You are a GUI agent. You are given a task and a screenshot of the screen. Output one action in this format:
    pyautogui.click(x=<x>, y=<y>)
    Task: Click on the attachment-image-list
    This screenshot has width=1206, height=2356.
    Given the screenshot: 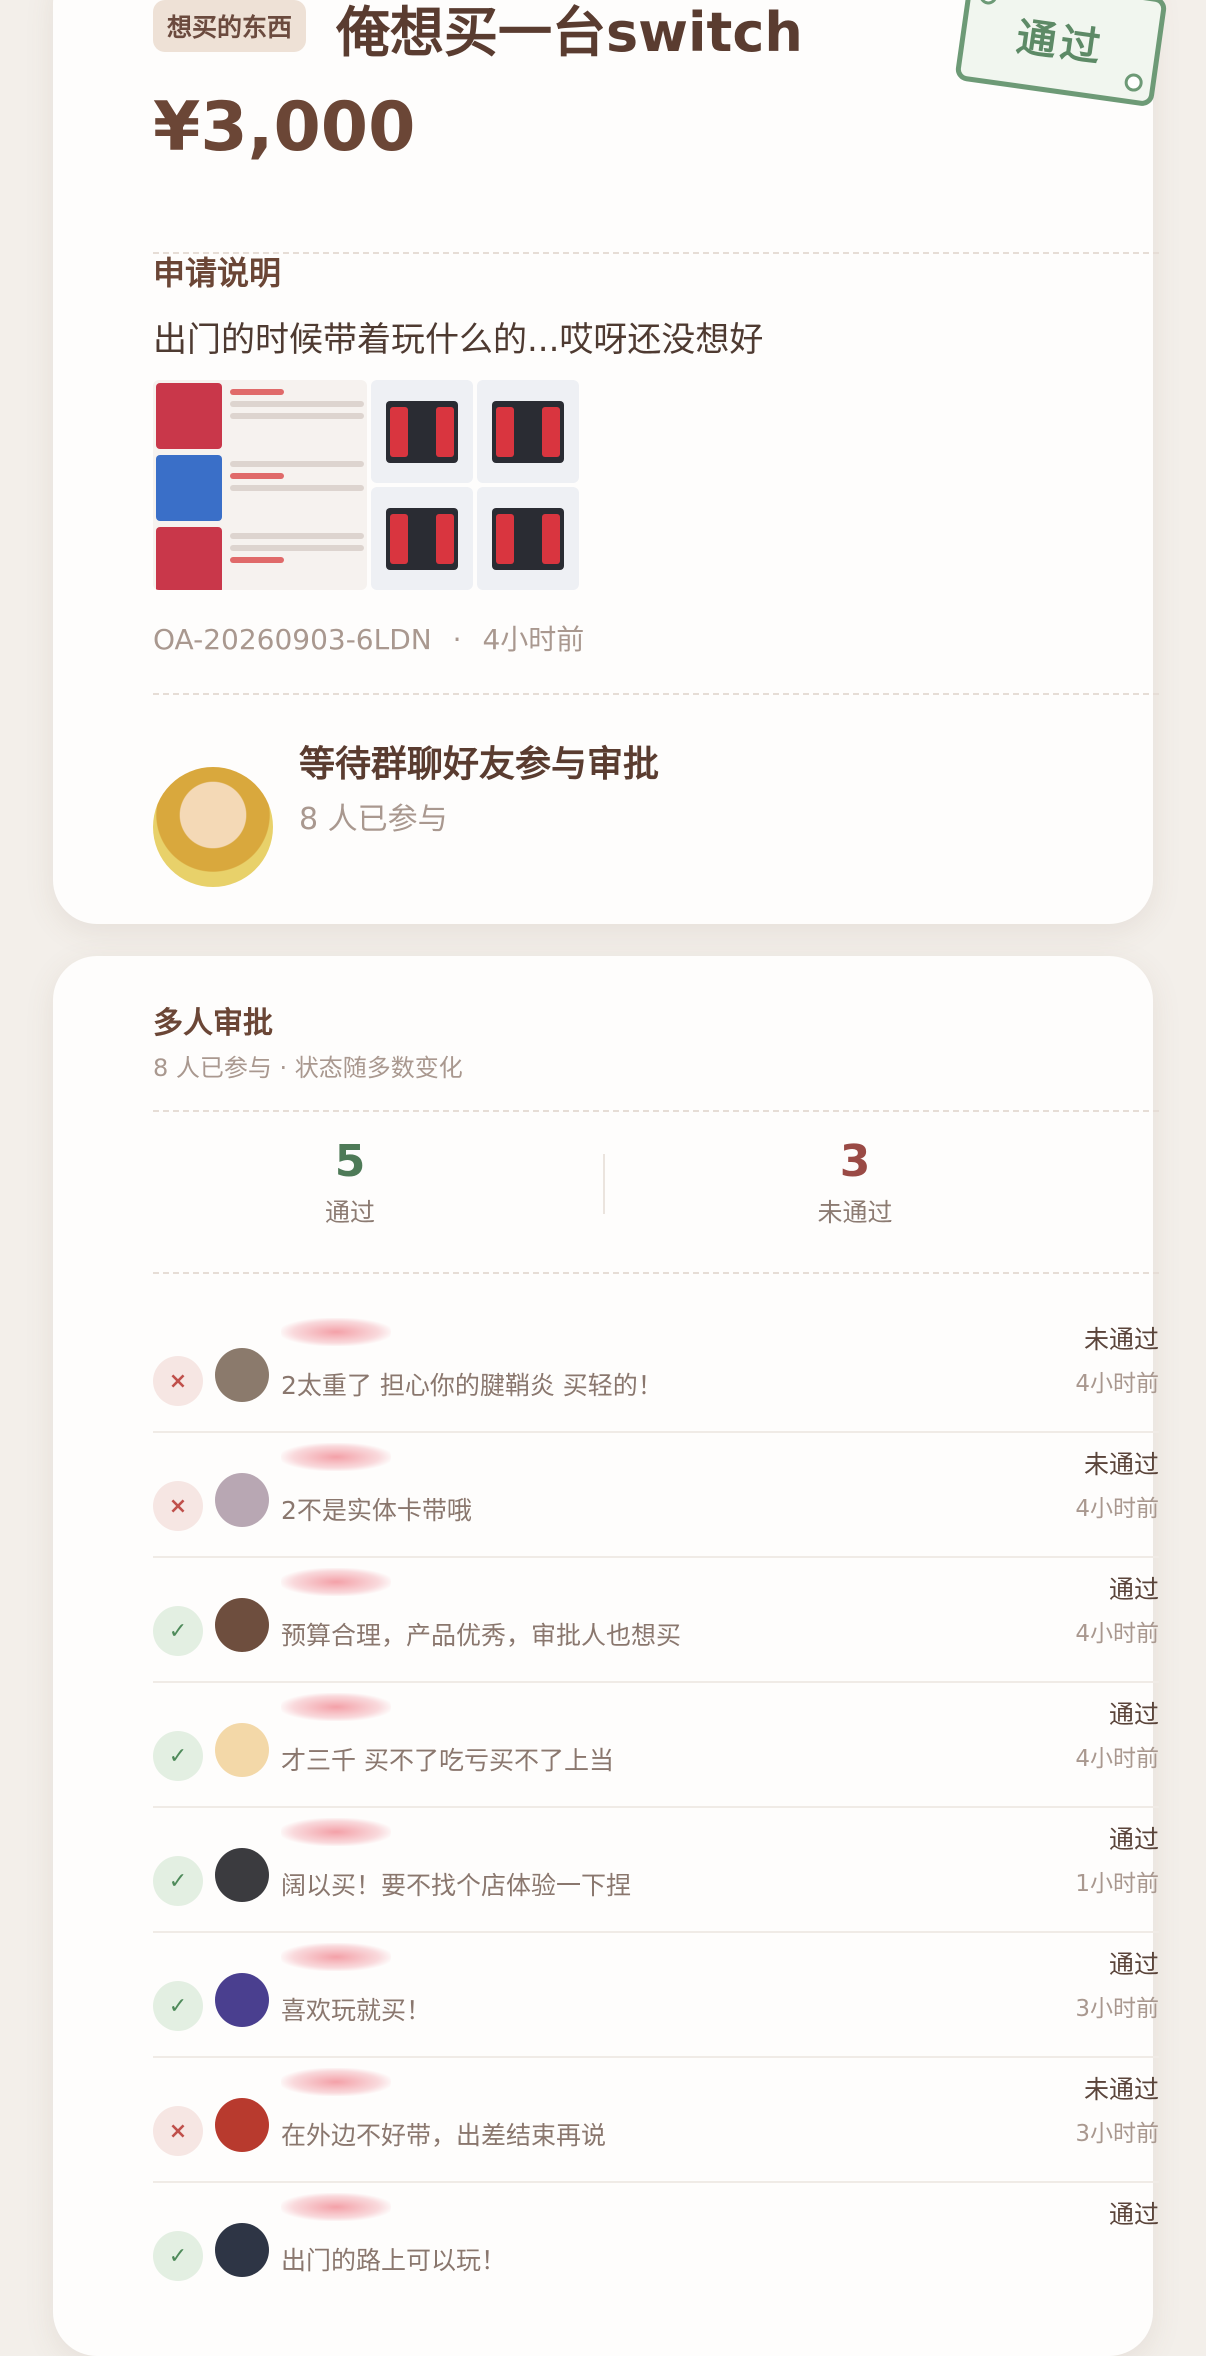 What is the action you would take?
    pyautogui.click(x=260, y=485)
    